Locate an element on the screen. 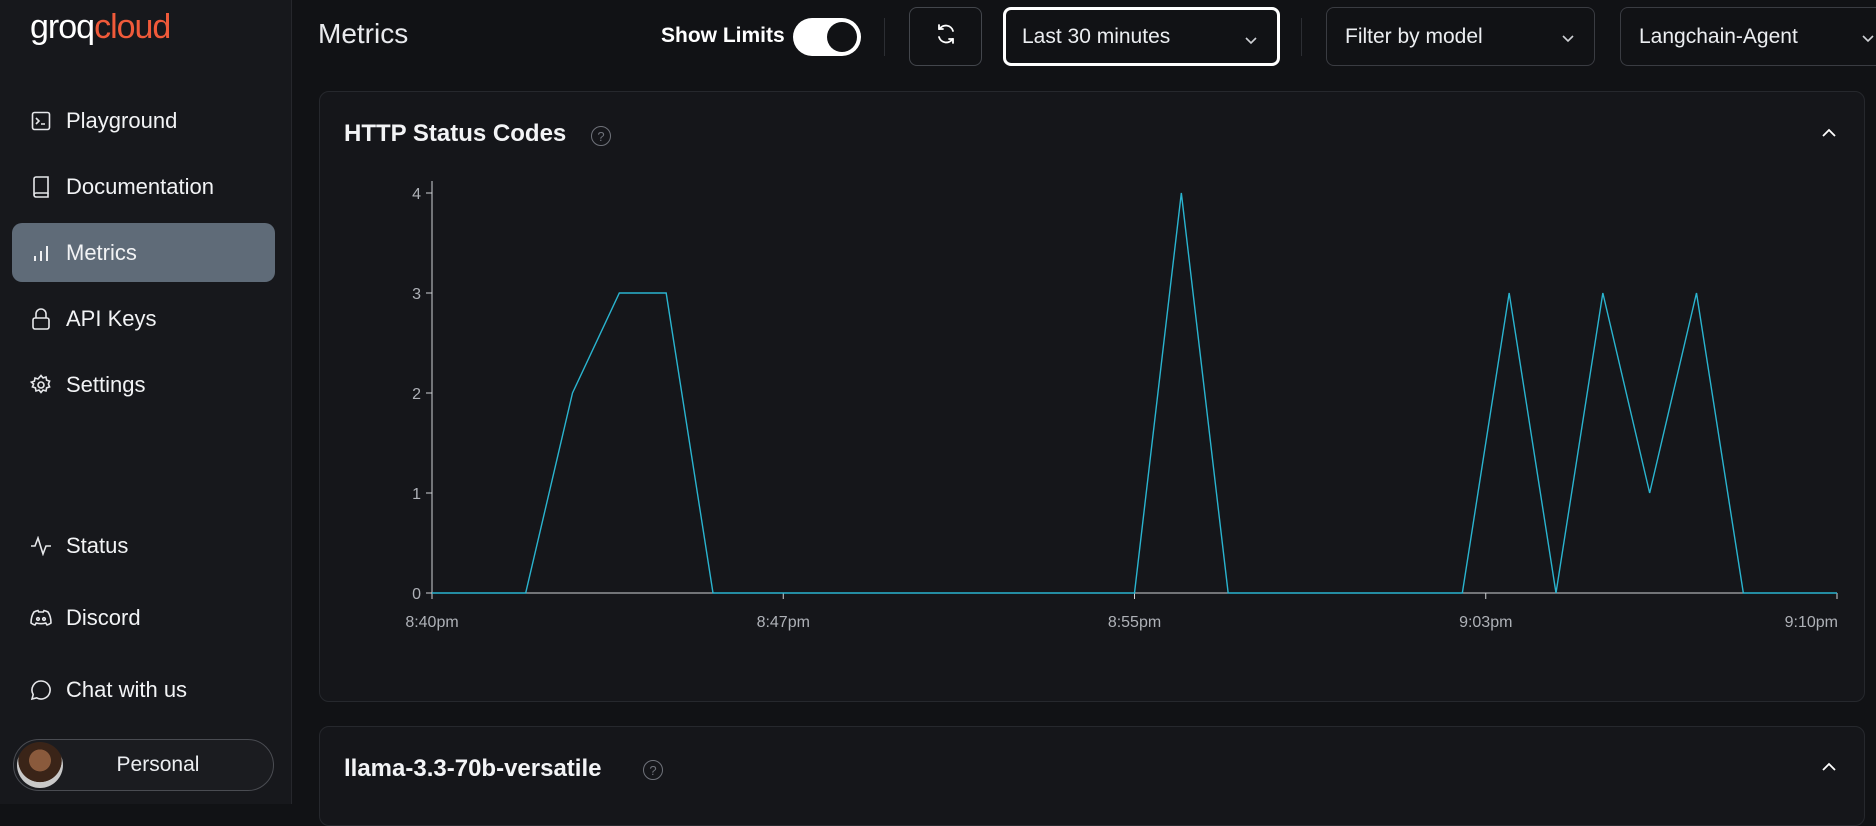 This screenshot has width=1876, height=826. chevron-up-icon is located at coordinates (1829, 769).